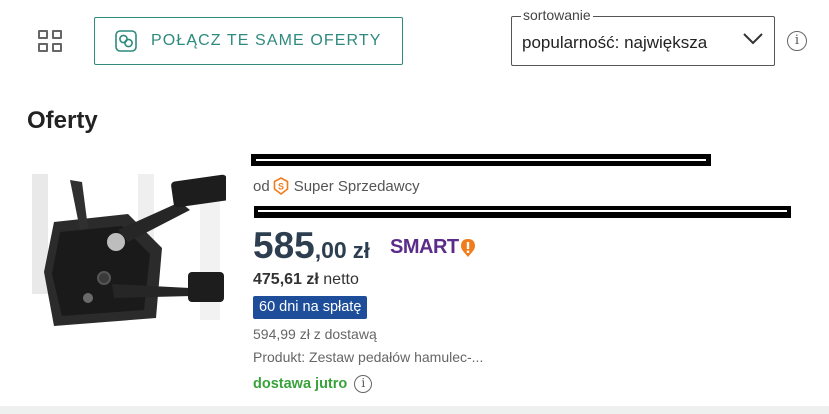 The height and width of the screenshot is (414, 829). I want to click on chevron-down-icon, so click(753, 39).